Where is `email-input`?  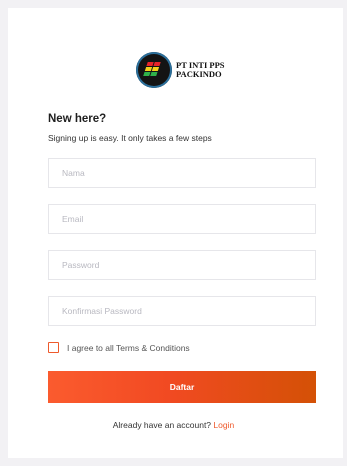 email-input is located at coordinates (182, 219).